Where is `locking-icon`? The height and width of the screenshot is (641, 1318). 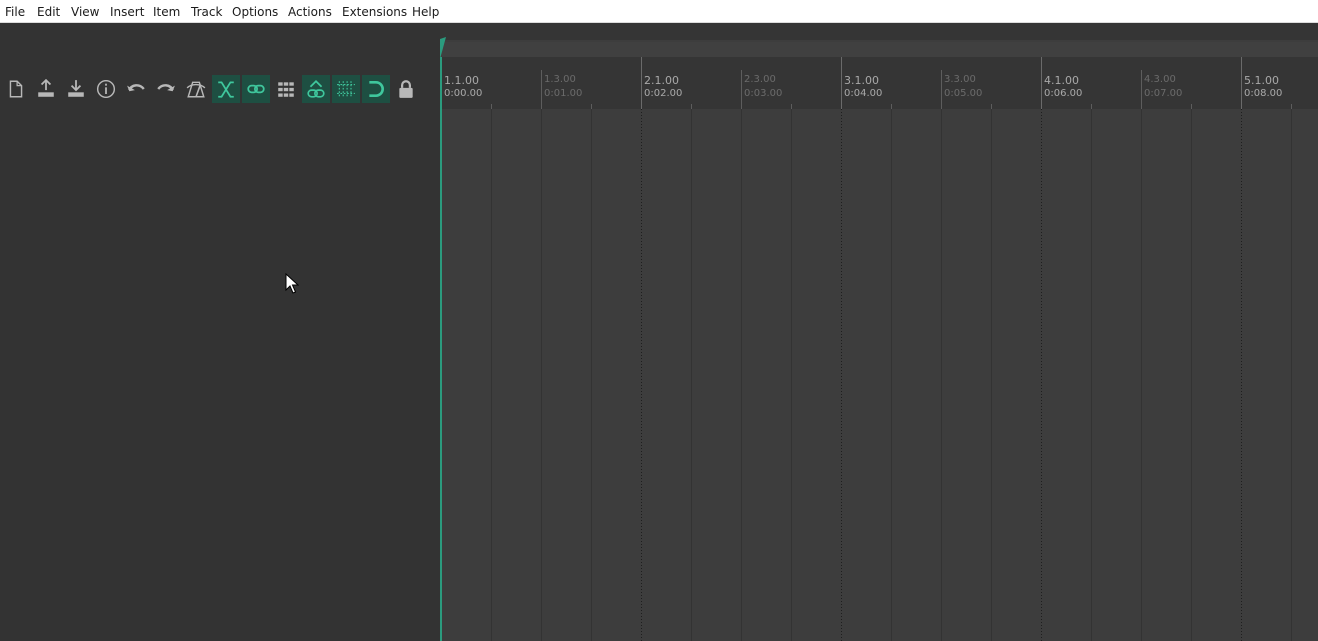
locking-icon is located at coordinates (406, 89).